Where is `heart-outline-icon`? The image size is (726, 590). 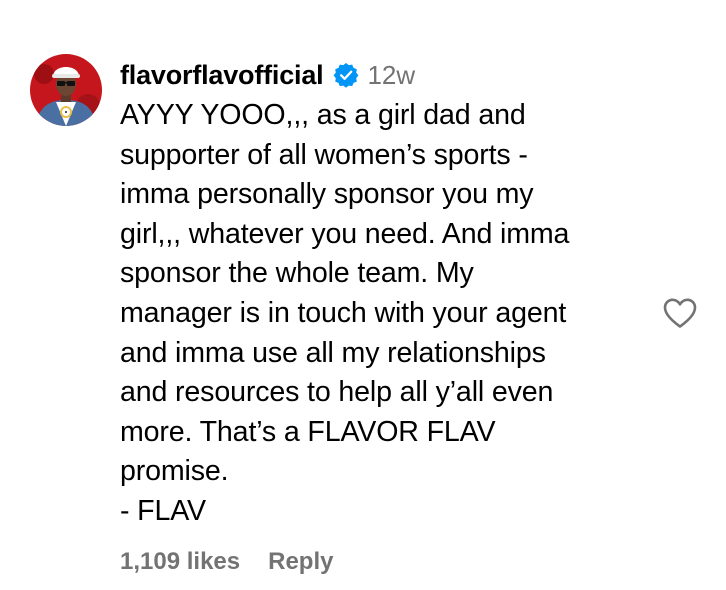 heart-outline-icon is located at coordinates (680, 313).